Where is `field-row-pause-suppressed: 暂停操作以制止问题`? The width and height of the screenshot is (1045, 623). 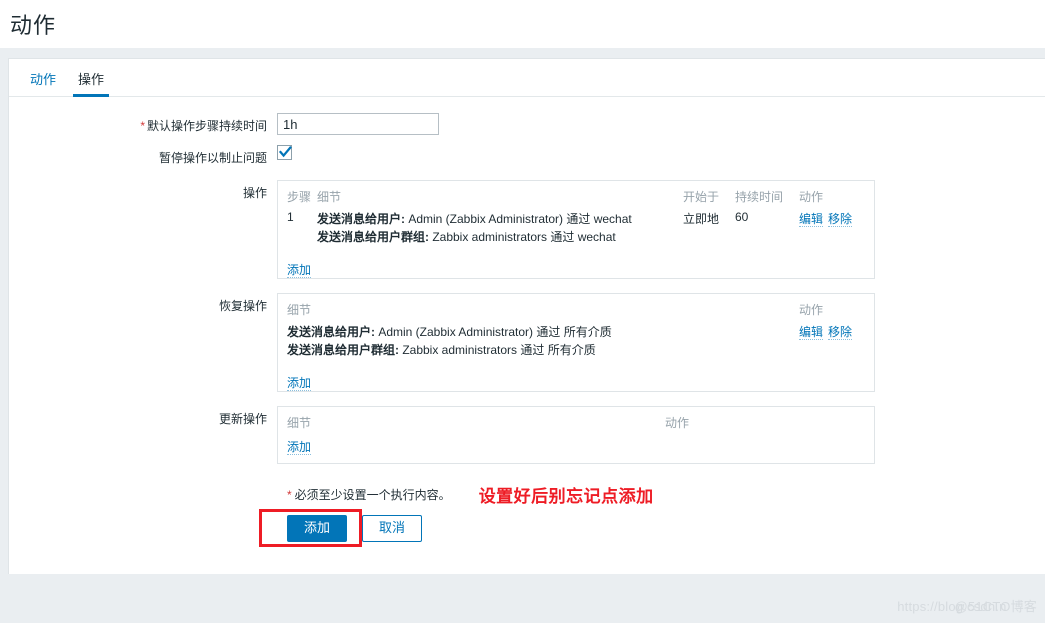
field-row-pause-suppressed: 暂停操作以制止问题 is located at coordinates (527, 155).